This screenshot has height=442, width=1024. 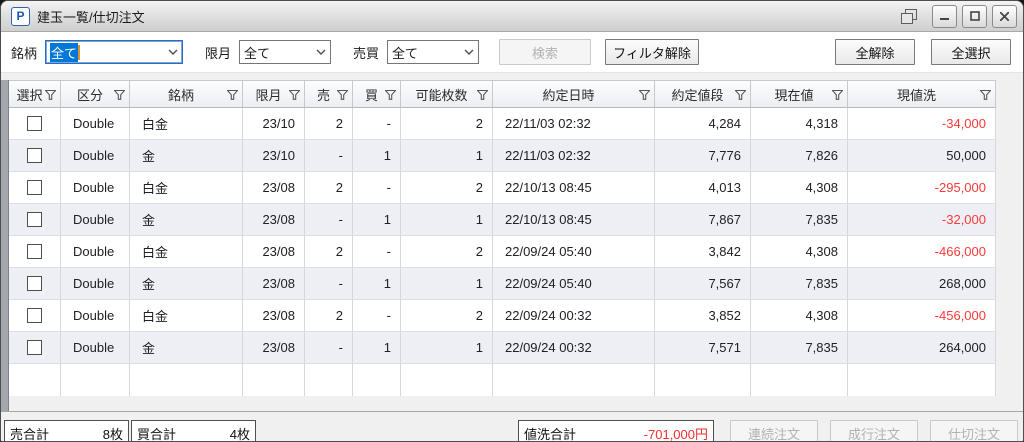 What do you see at coordinates (799, 94) in the screenshot?
I see `column-header-current: 現在値` at bounding box center [799, 94].